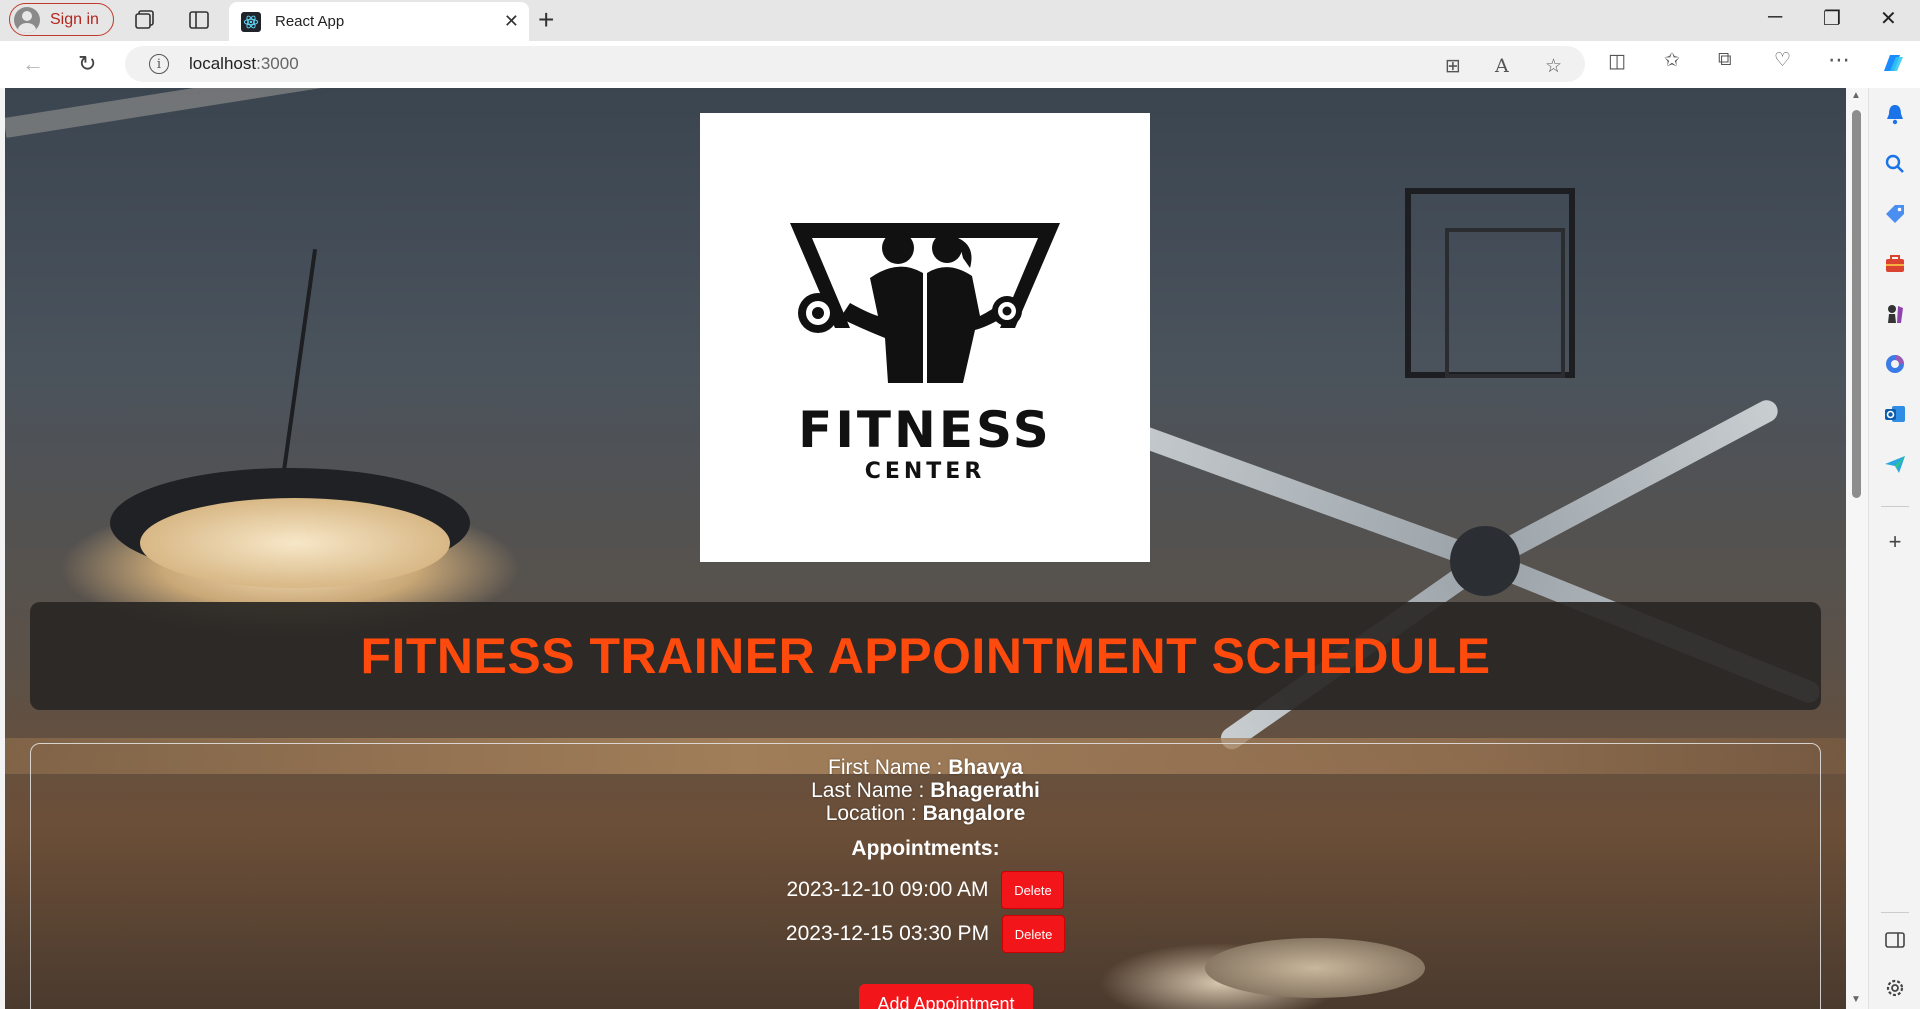  I want to click on settings-icon, so click(1895, 988).